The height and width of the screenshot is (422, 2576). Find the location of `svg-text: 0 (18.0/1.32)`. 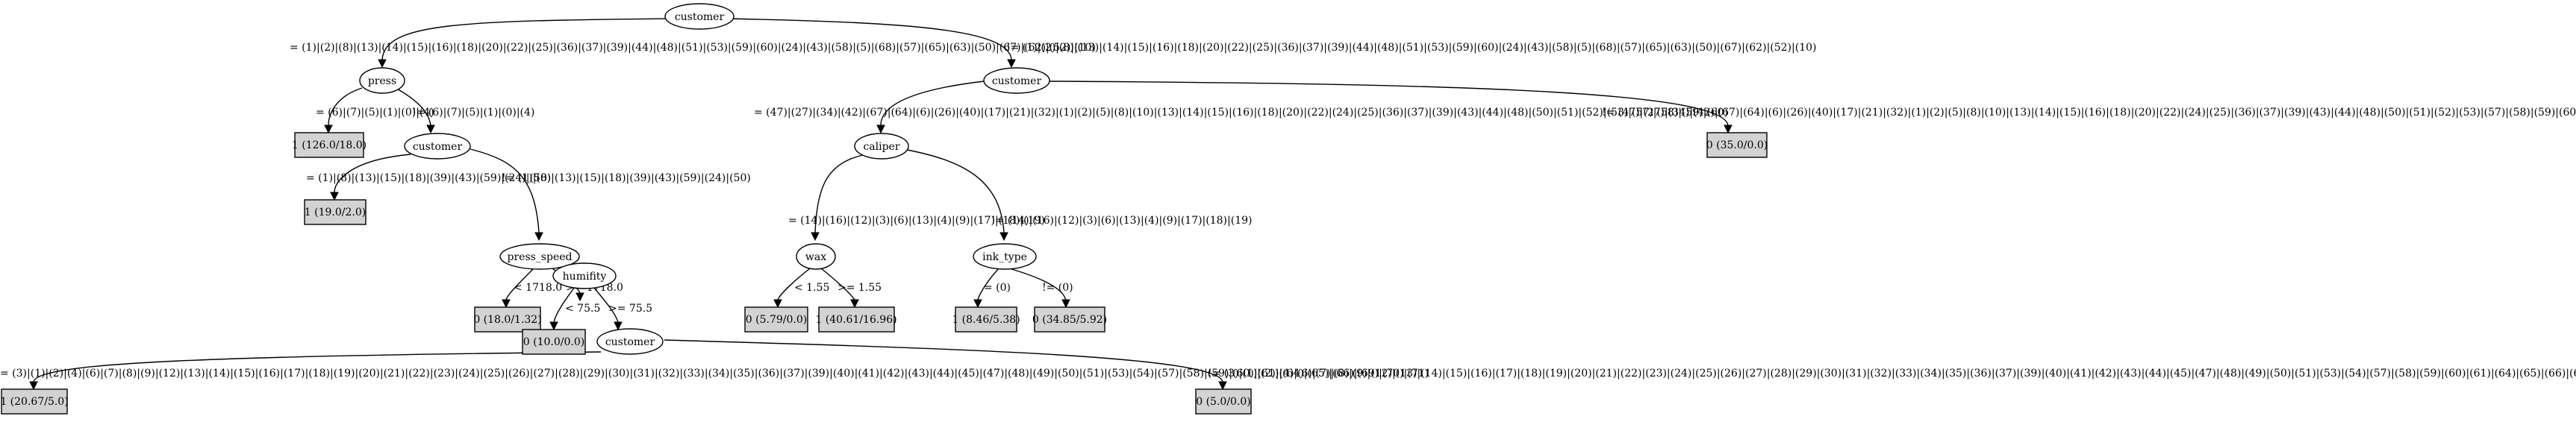

svg-text: 0 (18.0/1.32) is located at coordinates (507, 320).